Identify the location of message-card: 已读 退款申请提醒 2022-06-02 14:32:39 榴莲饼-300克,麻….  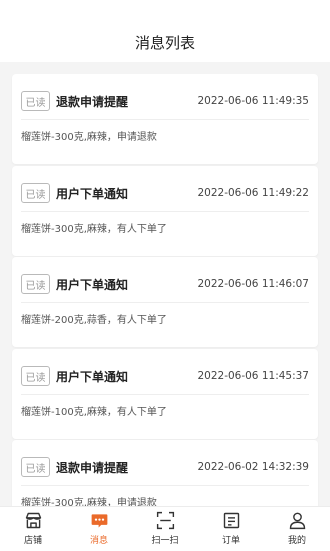
(165, 473).